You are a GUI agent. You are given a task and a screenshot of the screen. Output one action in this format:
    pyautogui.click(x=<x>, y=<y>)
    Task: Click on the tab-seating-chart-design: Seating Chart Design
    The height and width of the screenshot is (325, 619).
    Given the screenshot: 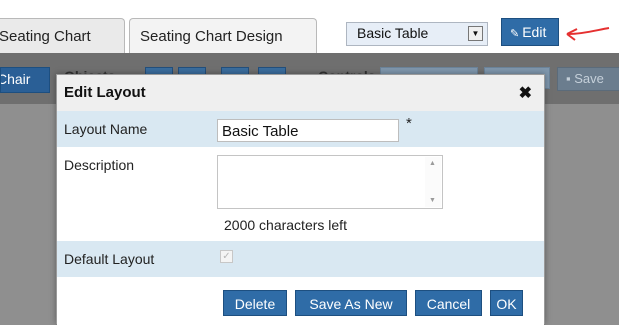 What is the action you would take?
    pyautogui.click(x=223, y=35)
    